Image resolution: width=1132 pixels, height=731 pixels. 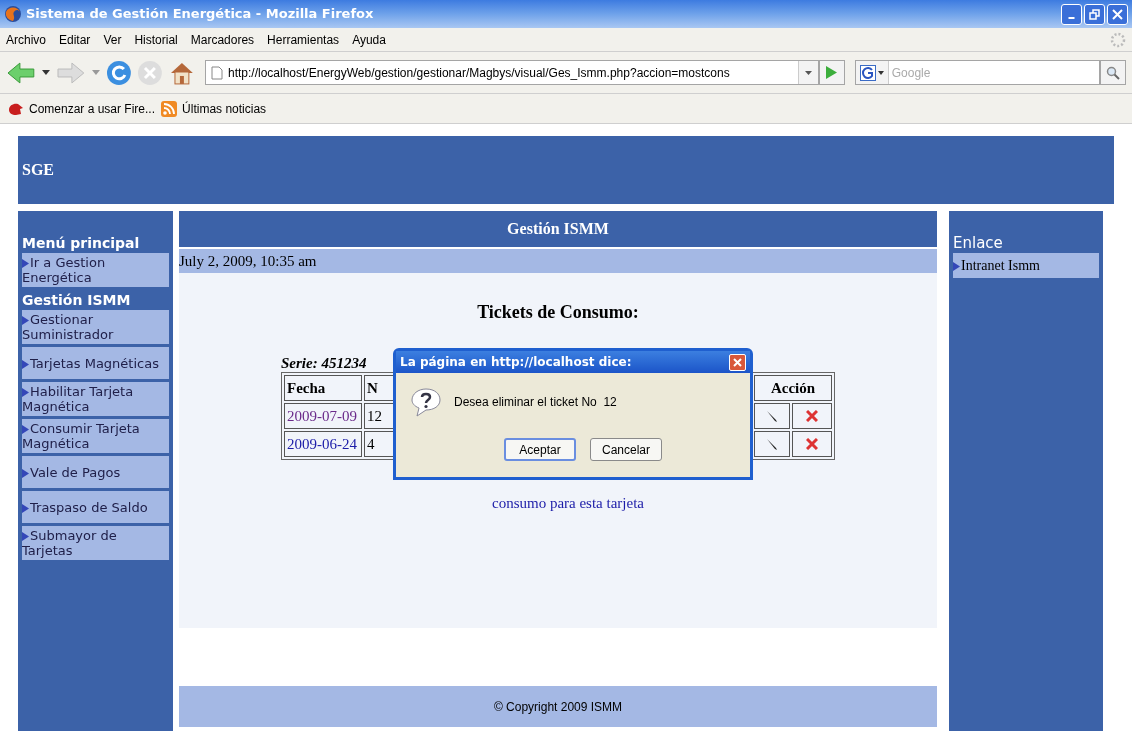 I want to click on sidebar-item: Ir a Gestion Energética, so click(x=95, y=270).